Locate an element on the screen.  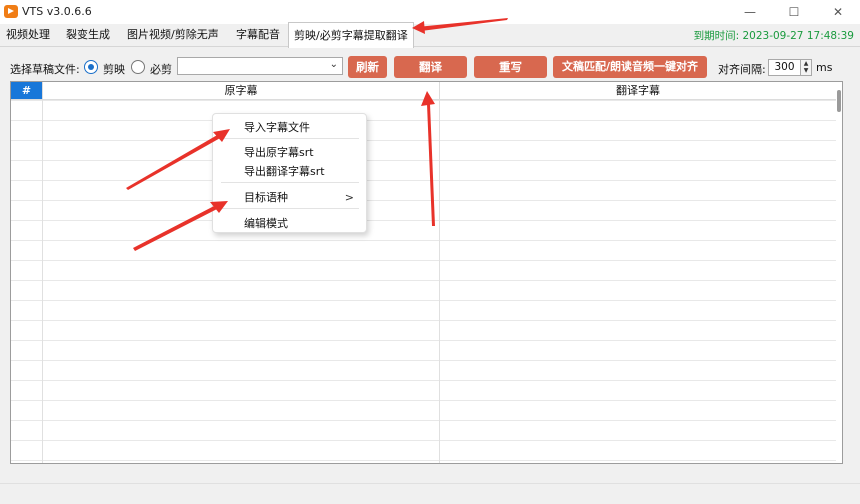
chevron-down-icon: ⌄ is located at coordinates (333, 64).